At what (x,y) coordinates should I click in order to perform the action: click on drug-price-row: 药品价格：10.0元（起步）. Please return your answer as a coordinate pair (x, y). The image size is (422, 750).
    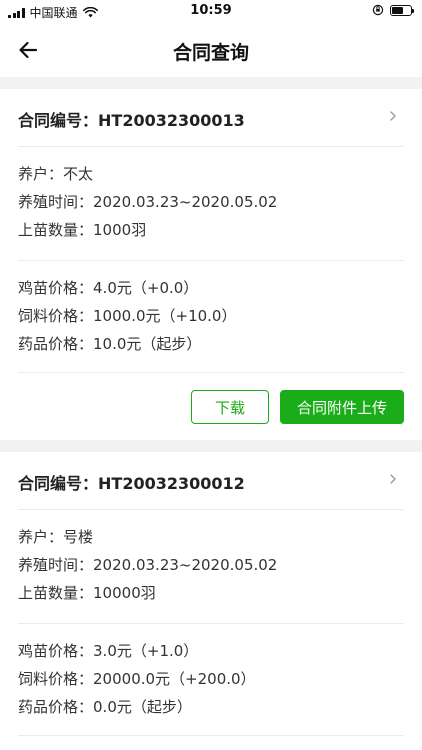
    Looking at the image, I should click on (211, 344).